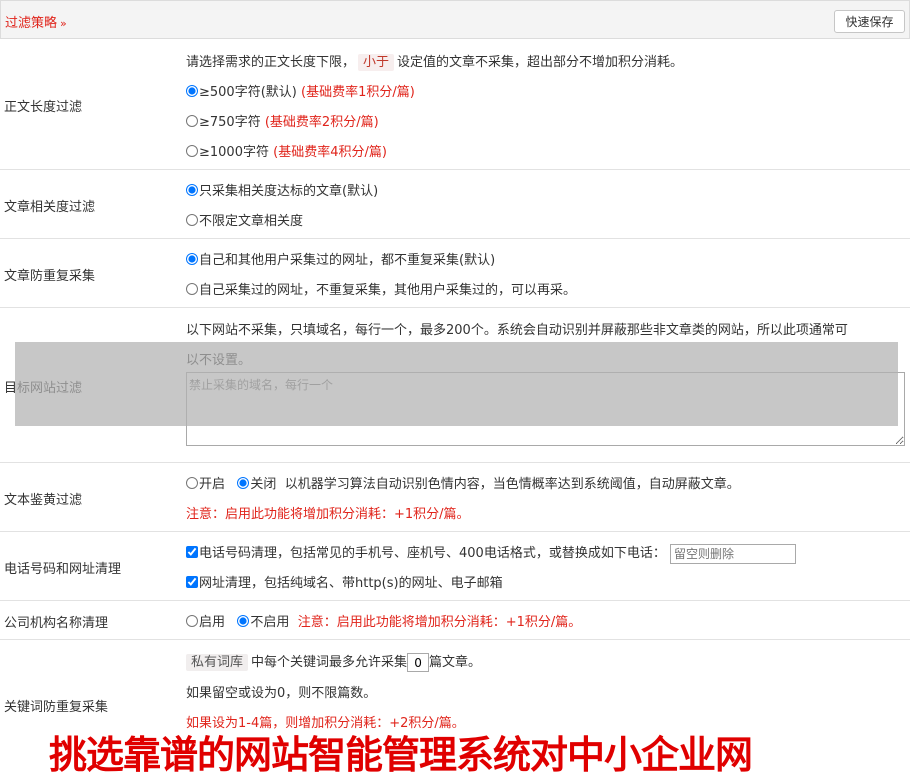  What do you see at coordinates (418, 662) in the screenshot?
I see `max-articles-per-keyword-input` at bounding box center [418, 662].